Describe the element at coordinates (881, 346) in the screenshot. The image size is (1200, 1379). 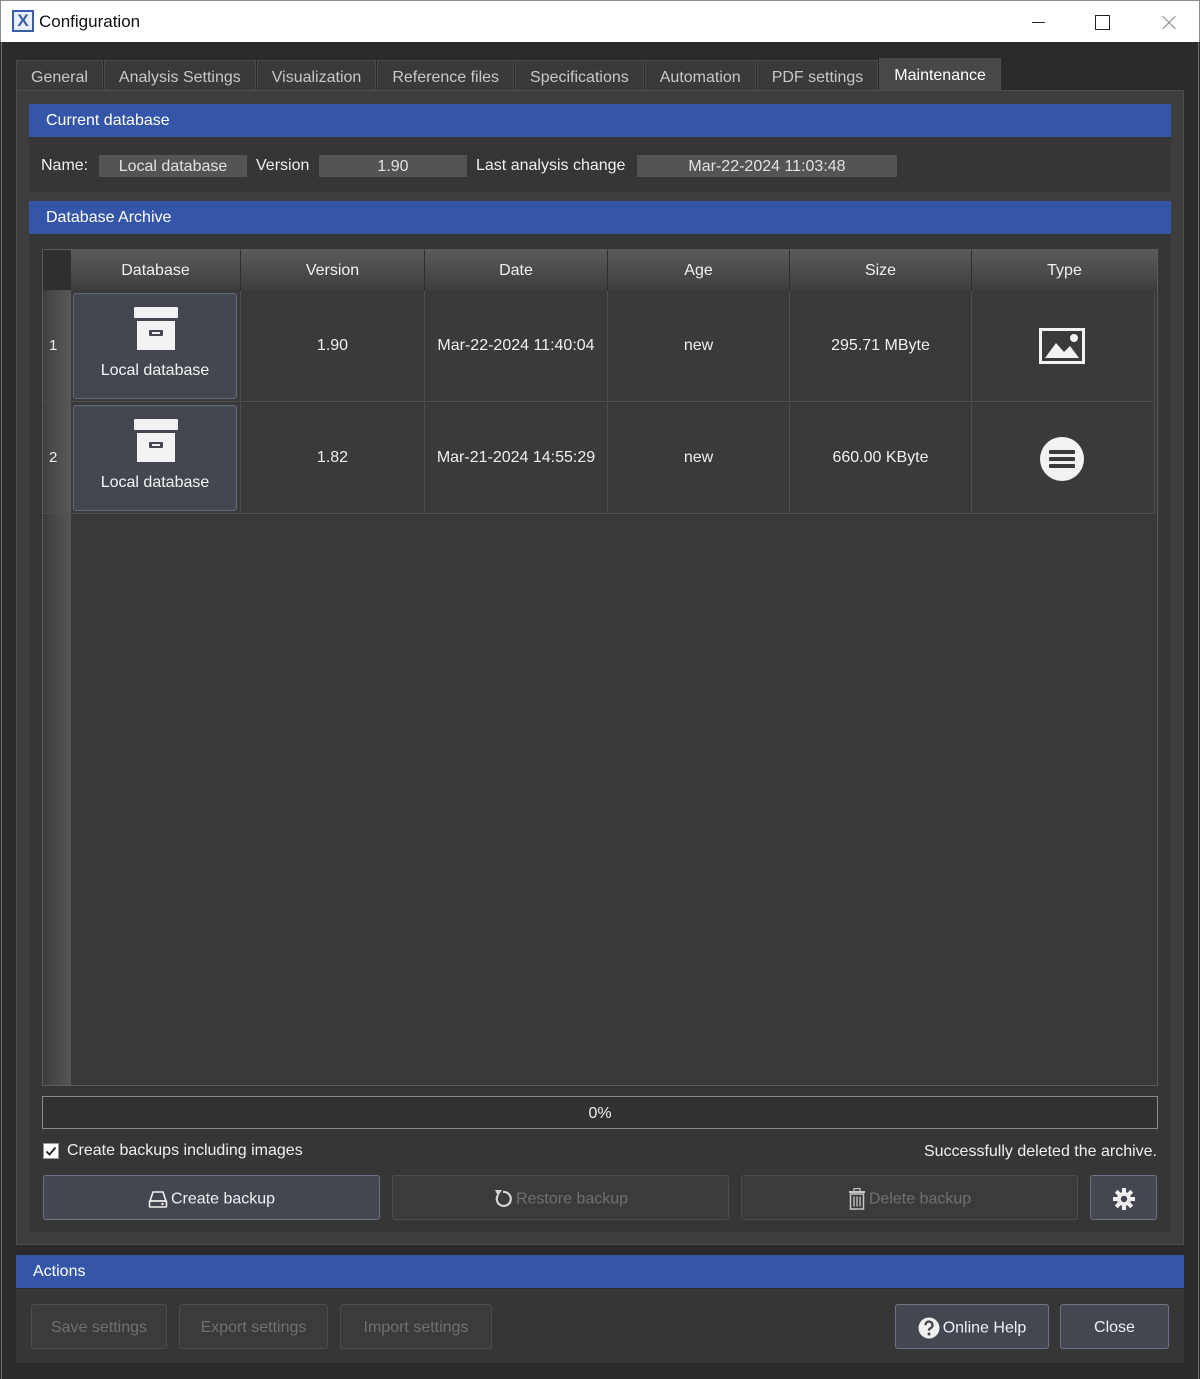
I see `size-cell: 295.71 MByte` at that location.